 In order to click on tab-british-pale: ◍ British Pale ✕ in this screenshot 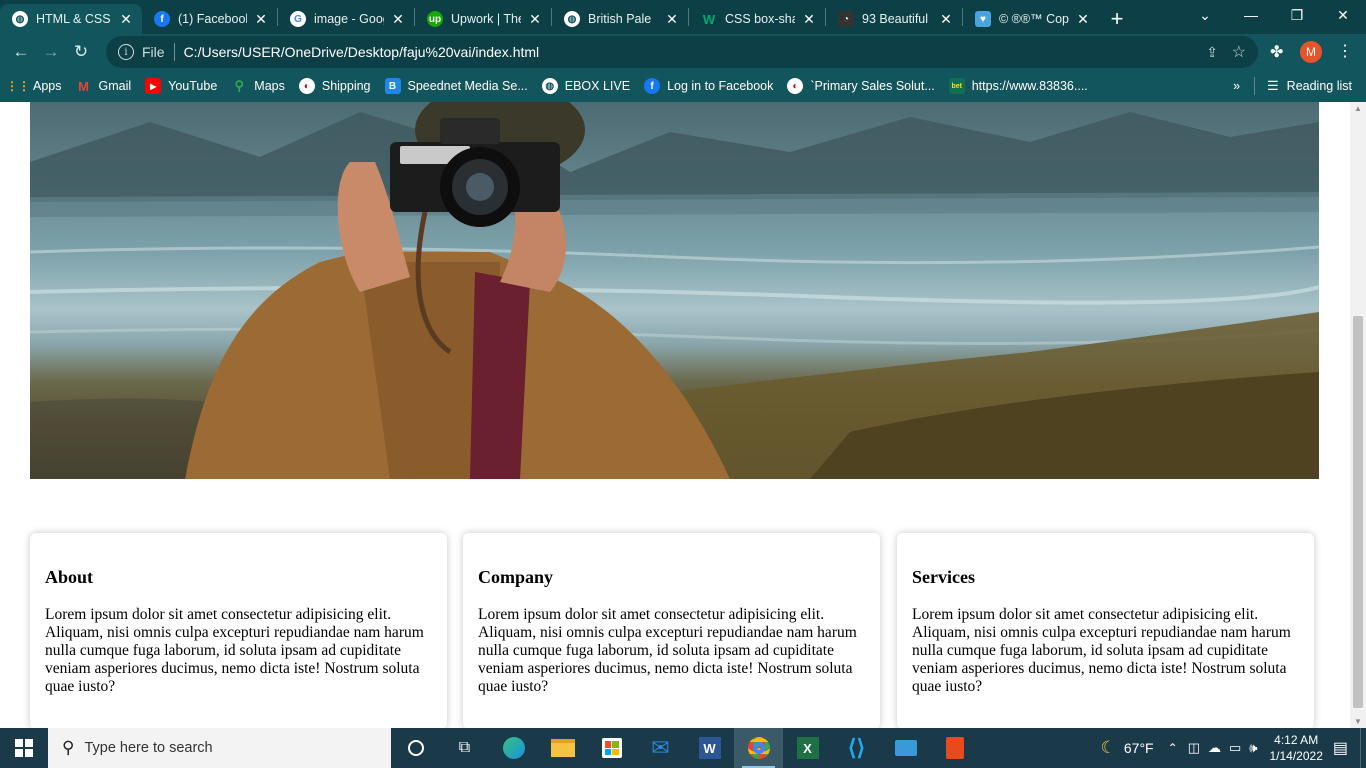, I will do `click(620, 19)`.